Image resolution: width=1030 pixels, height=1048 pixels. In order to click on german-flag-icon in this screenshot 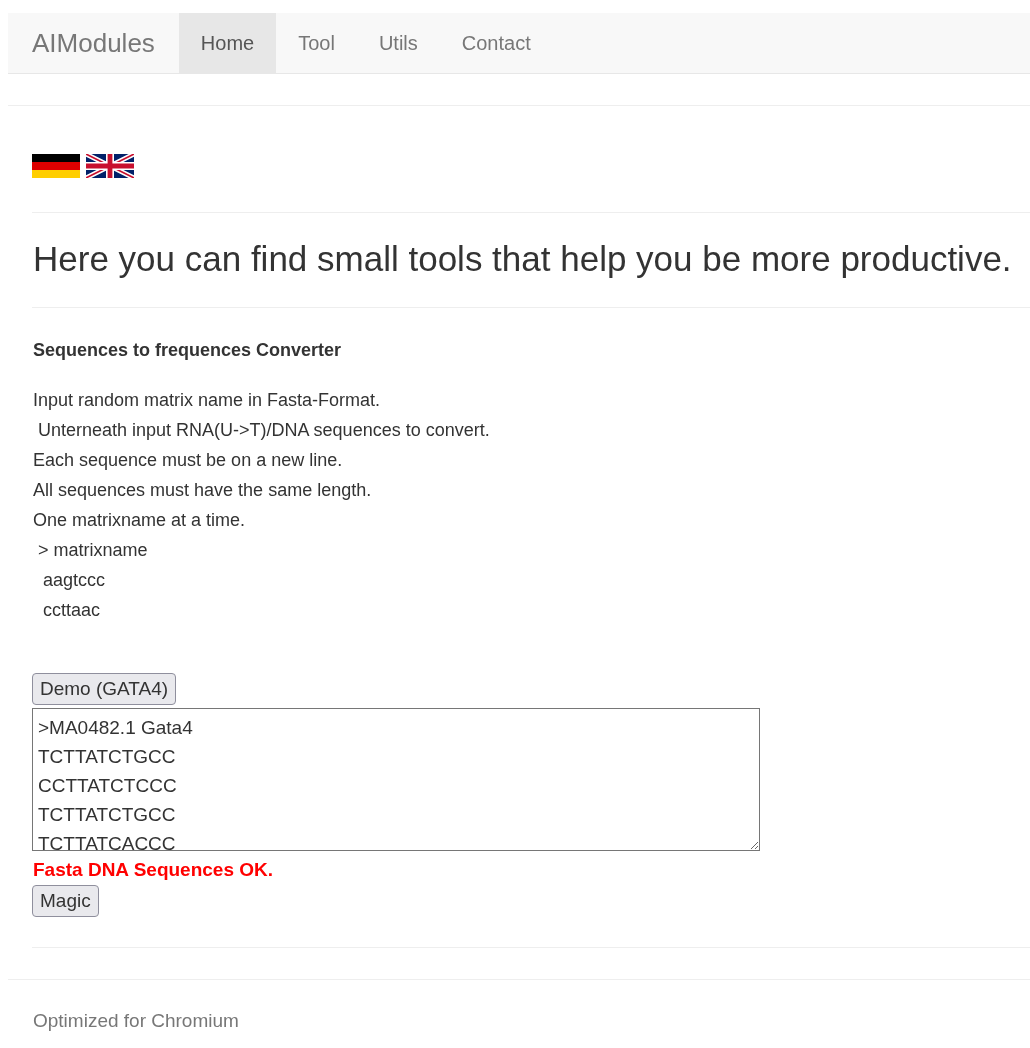, I will do `click(56, 166)`.